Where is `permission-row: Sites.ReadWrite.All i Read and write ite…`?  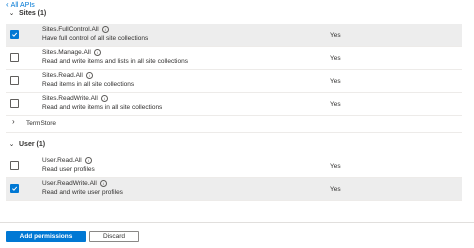 permission-row: Sites.ReadWrite.All i Read and write ite… is located at coordinates (234, 104).